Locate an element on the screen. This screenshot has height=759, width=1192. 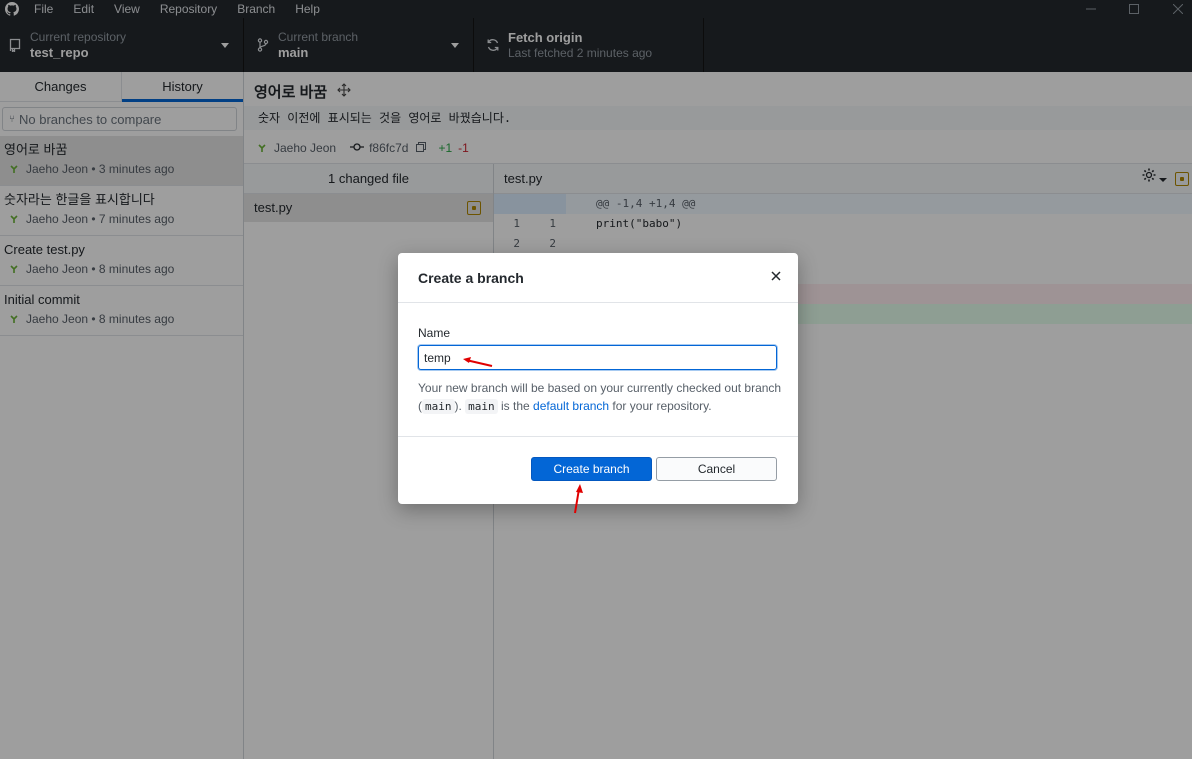
name-label: Name is located at coordinates (434, 333).